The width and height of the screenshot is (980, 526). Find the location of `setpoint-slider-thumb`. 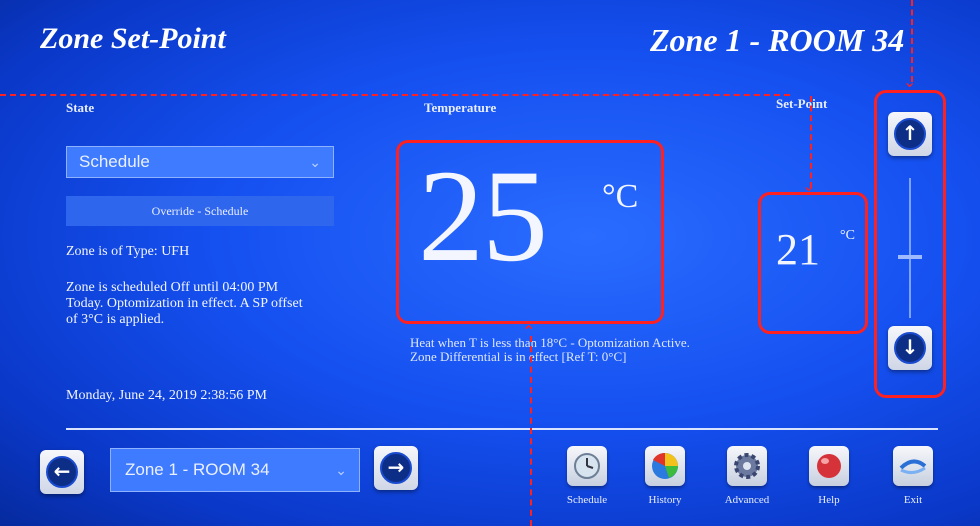

setpoint-slider-thumb is located at coordinates (910, 257).